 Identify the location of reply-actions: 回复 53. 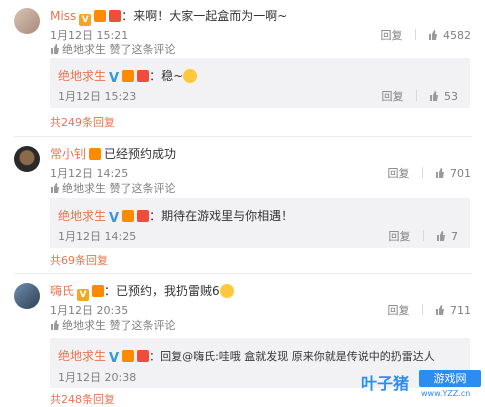
(420, 96).